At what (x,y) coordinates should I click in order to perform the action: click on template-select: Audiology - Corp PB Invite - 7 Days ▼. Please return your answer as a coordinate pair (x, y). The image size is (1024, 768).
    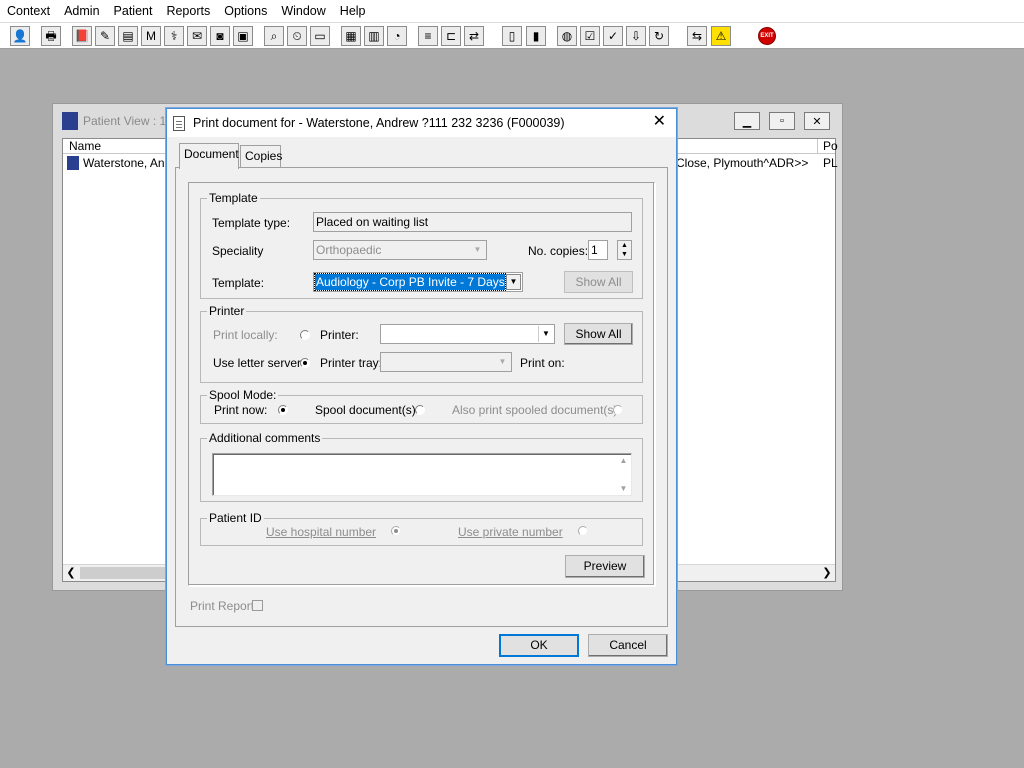
    Looking at the image, I should click on (418, 282).